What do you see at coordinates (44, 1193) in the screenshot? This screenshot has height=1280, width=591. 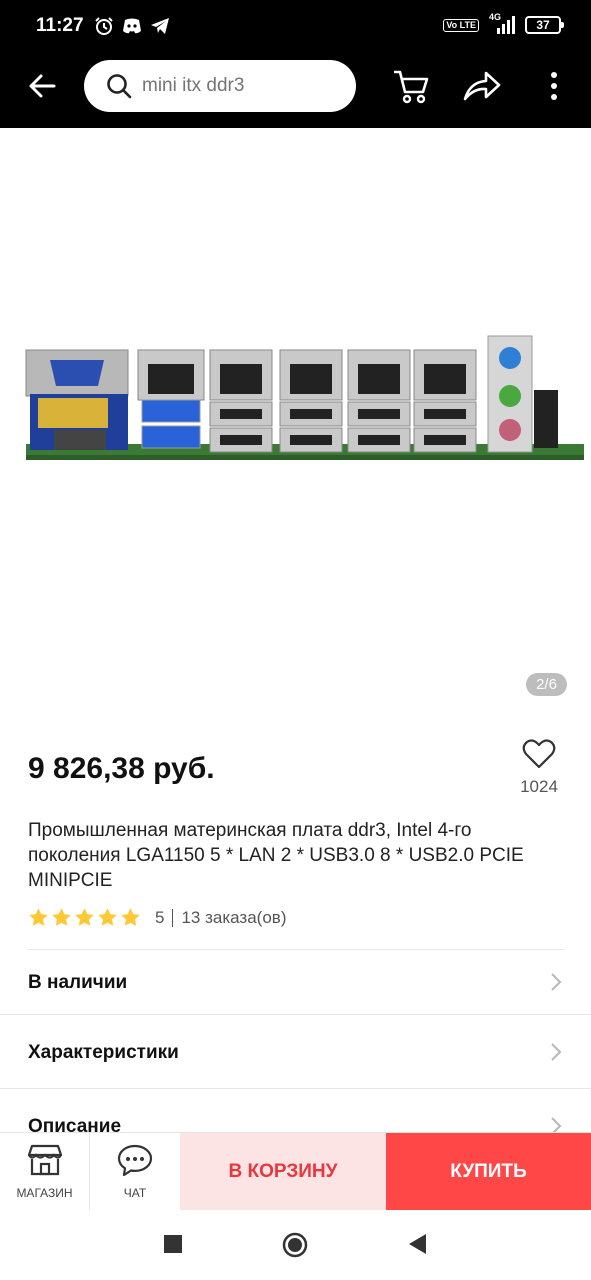 I see `store-label: МАГАЗИН` at bounding box center [44, 1193].